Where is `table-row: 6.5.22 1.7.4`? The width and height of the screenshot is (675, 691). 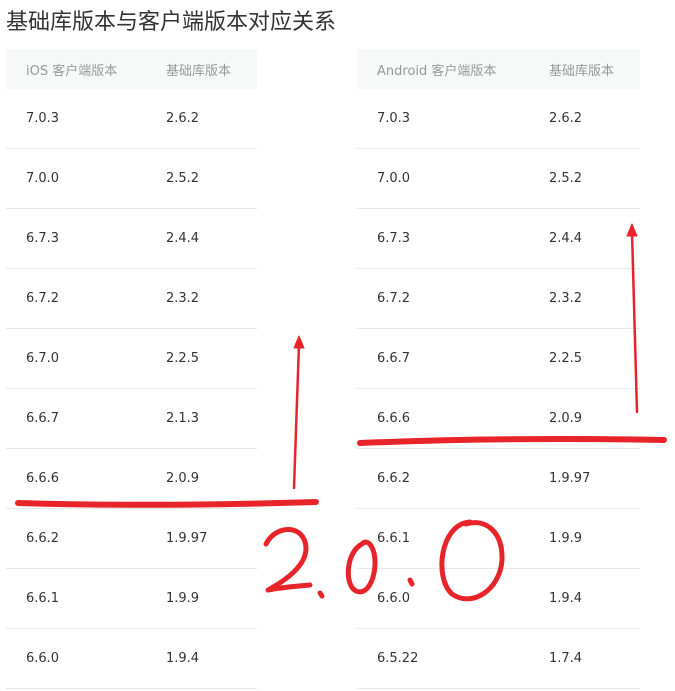
table-row: 6.5.22 1.7.4 is located at coordinates (498, 658).